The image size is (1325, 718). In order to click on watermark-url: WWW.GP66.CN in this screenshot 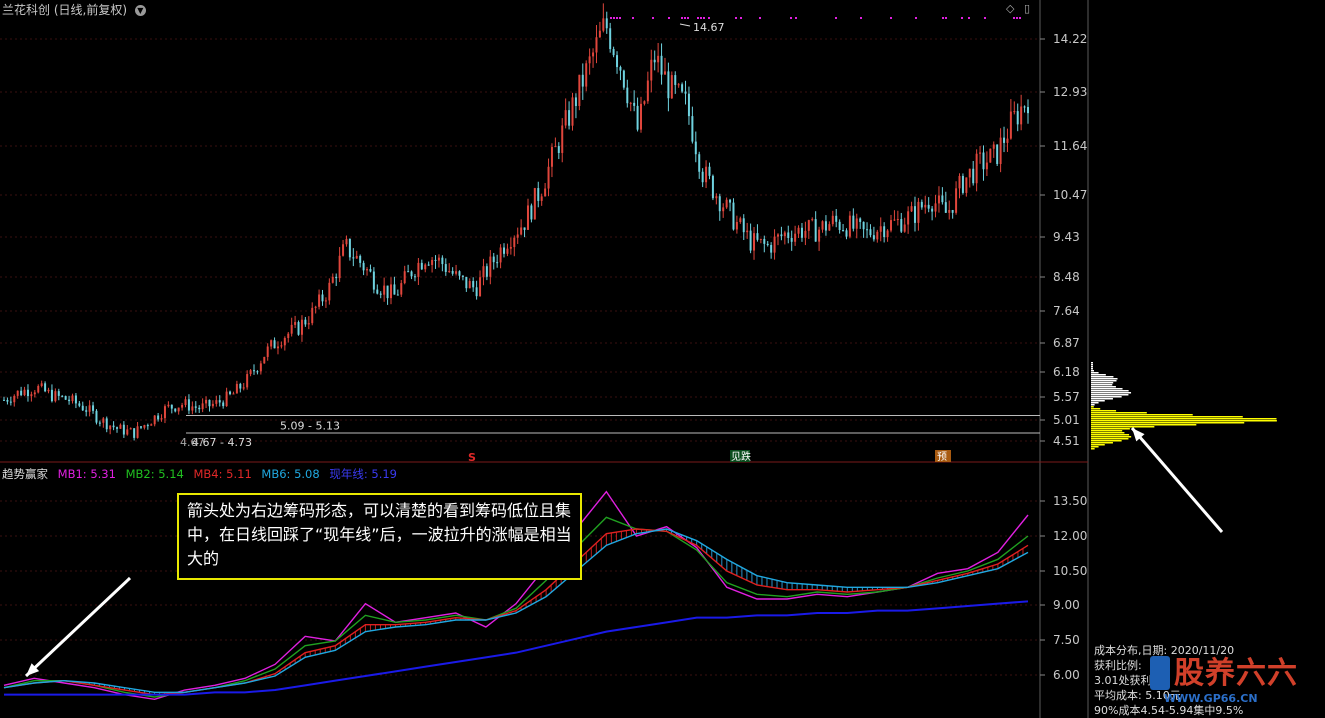, I will do `click(1211, 698)`.